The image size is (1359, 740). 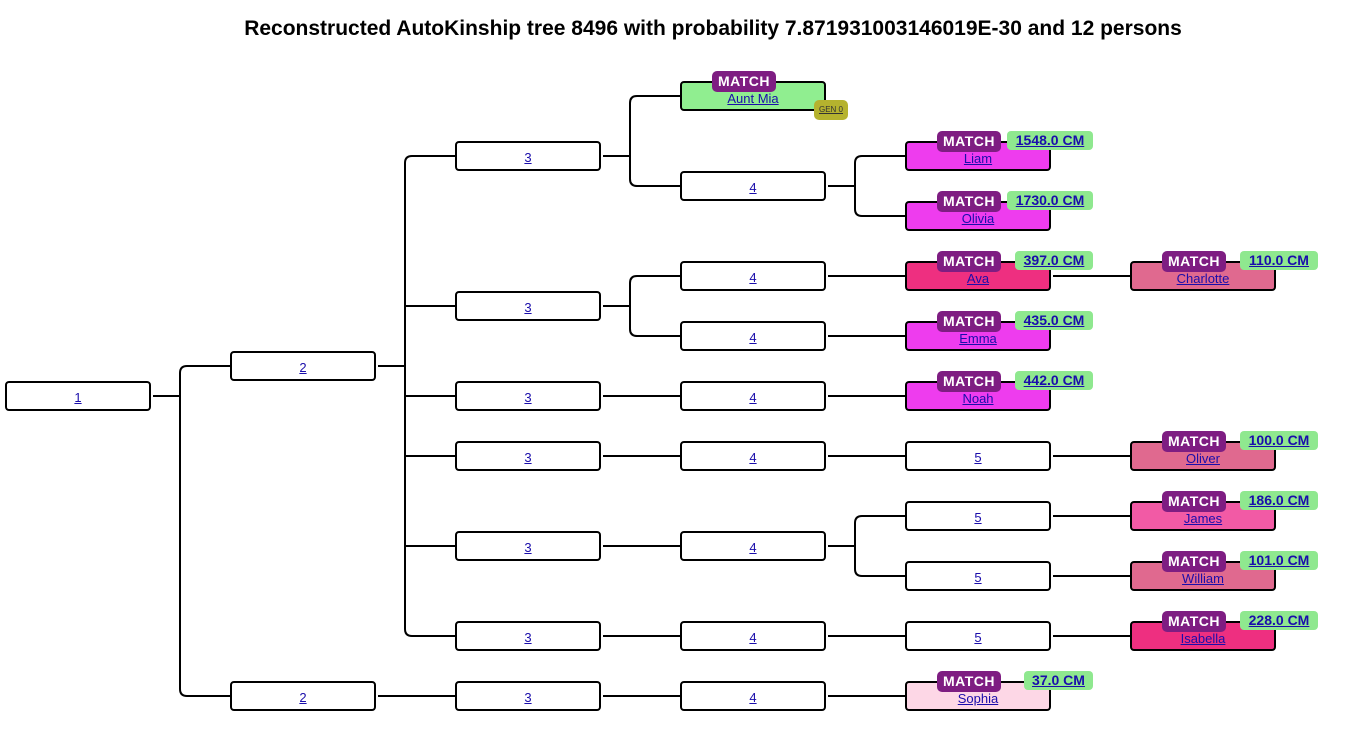 I want to click on person-link: Charlotte, so click(x=1203, y=278).